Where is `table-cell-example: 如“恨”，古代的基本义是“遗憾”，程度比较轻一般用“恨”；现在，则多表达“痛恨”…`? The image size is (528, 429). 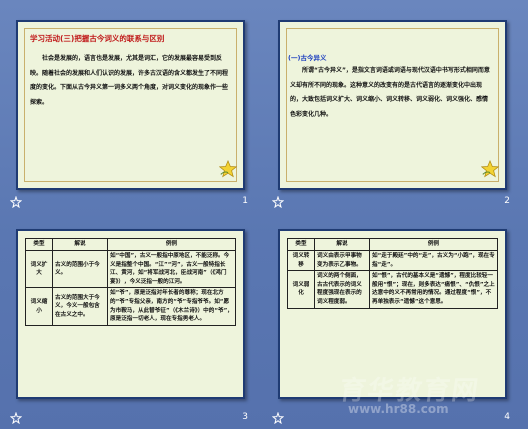
table-cell-example: 如“恨”，古代的基本义是“遗憾”，程度比较轻一般用“恨”；现在，则多表达“痛恨”… is located at coordinates (433, 289).